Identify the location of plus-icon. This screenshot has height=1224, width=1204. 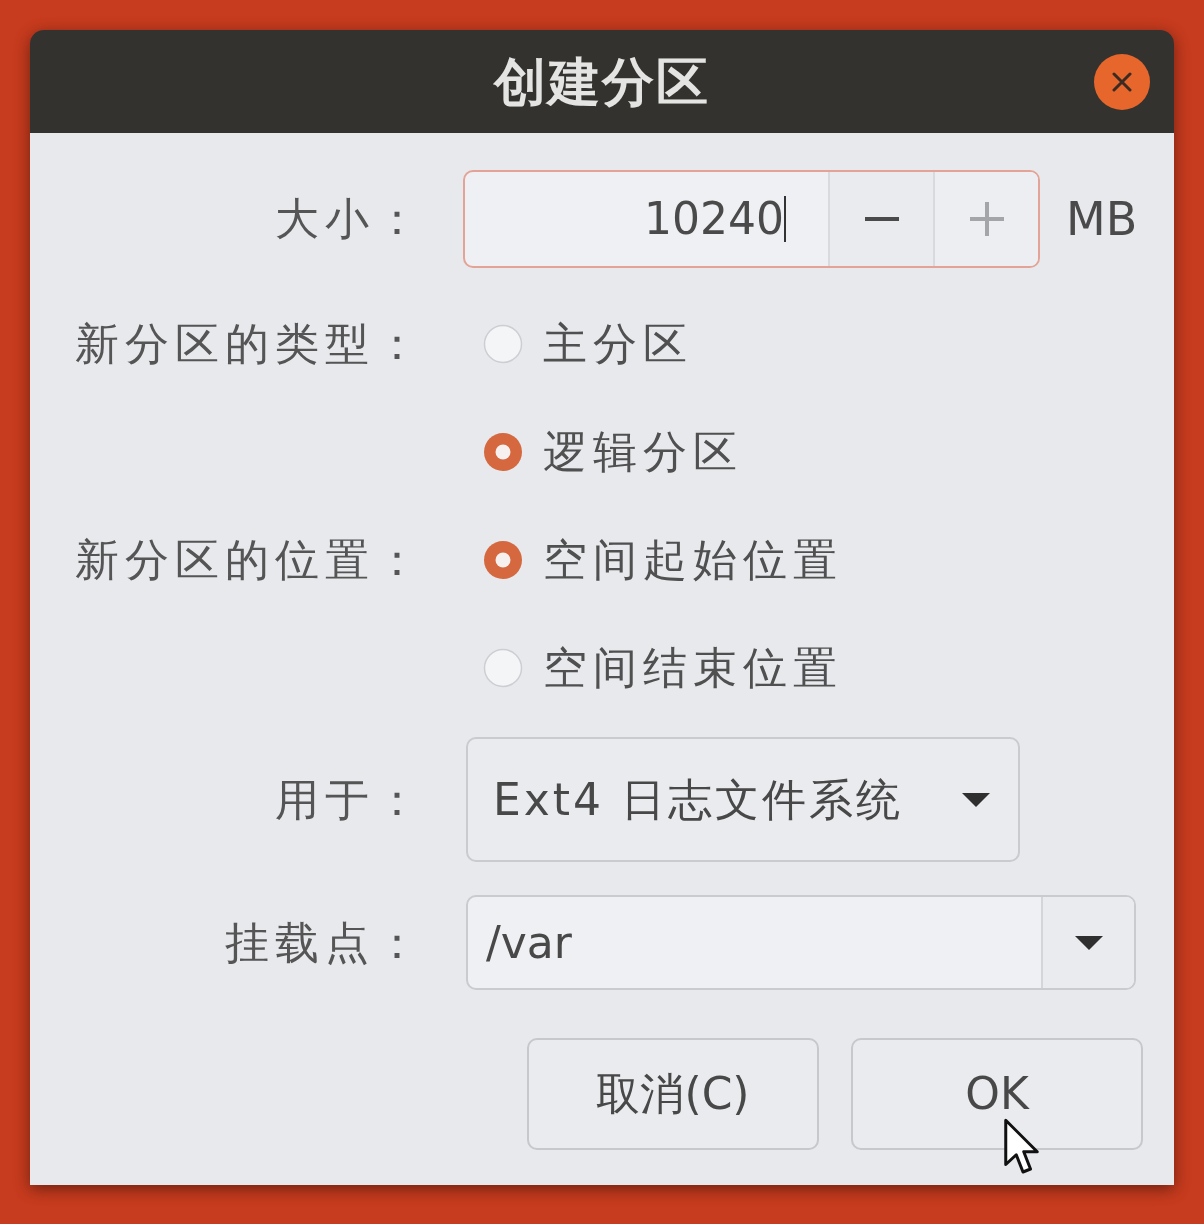
(986, 219).